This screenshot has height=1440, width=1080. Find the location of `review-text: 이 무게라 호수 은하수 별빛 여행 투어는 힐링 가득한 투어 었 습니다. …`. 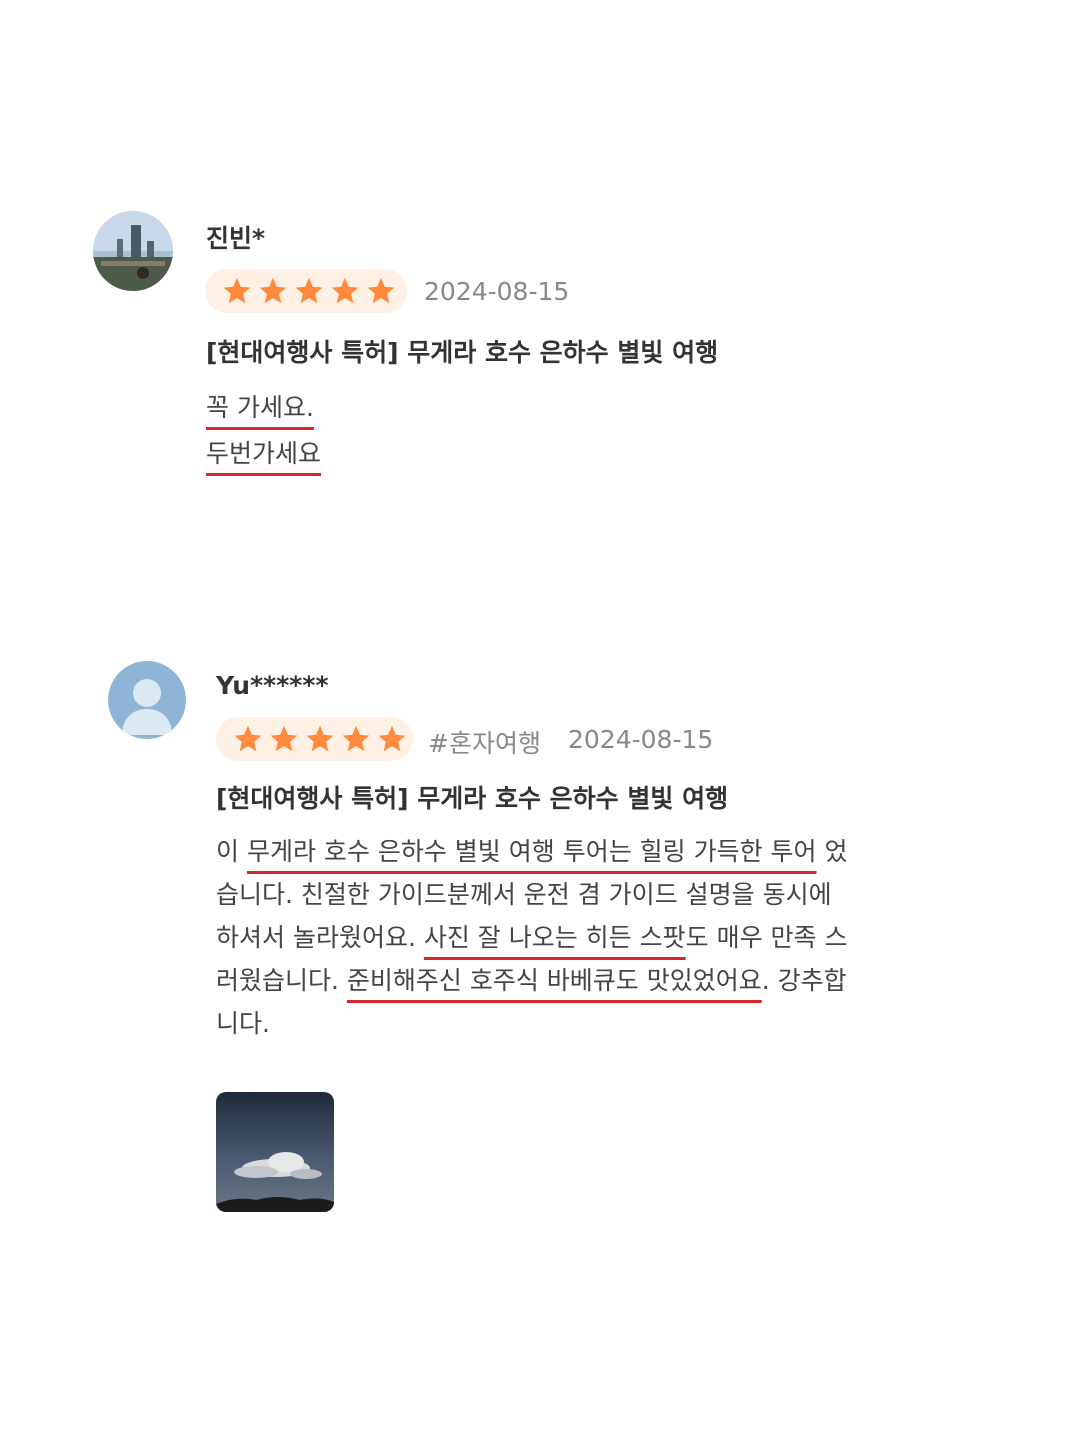

review-text: 이 무게라 호수 은하수 별빛 여행 투어는 힐링 가득한 투어 었 습니다. … is located at coordinates (531, 937).